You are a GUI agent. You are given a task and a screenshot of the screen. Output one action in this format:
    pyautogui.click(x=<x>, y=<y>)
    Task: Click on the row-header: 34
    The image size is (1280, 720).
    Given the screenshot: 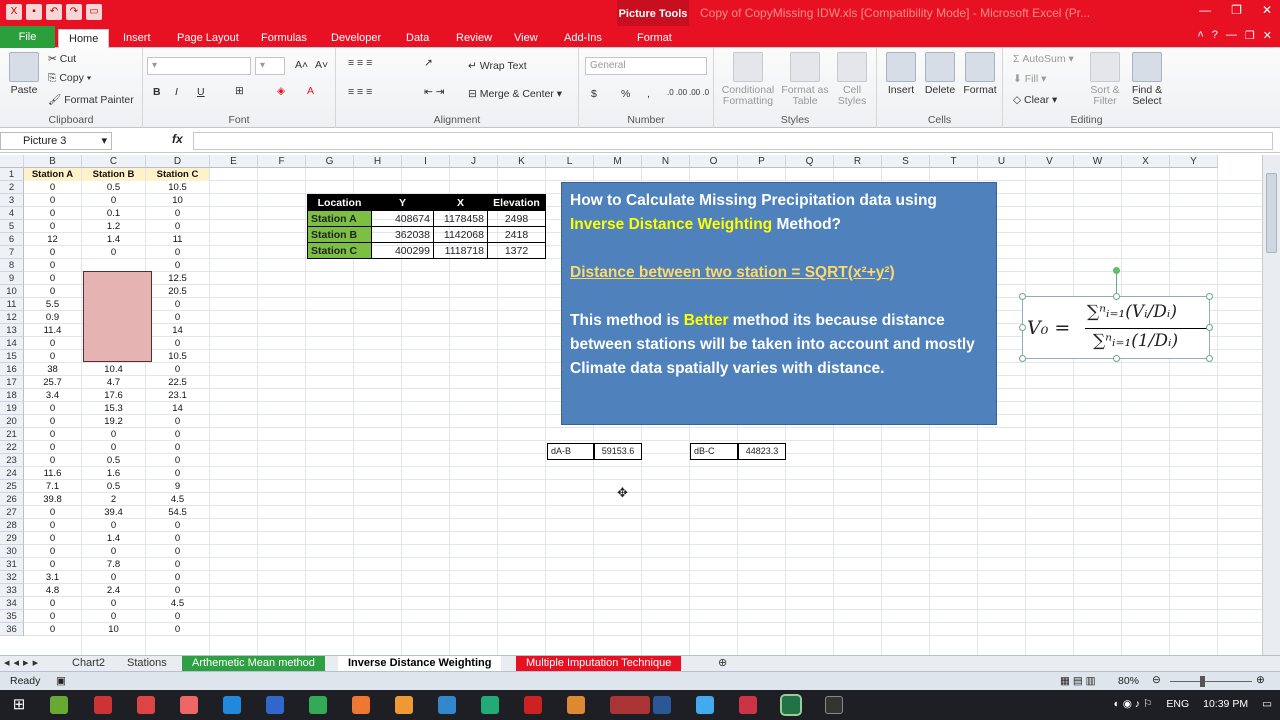 What is the action you would take?
    pyautogui.click(x=12, y=603)
    